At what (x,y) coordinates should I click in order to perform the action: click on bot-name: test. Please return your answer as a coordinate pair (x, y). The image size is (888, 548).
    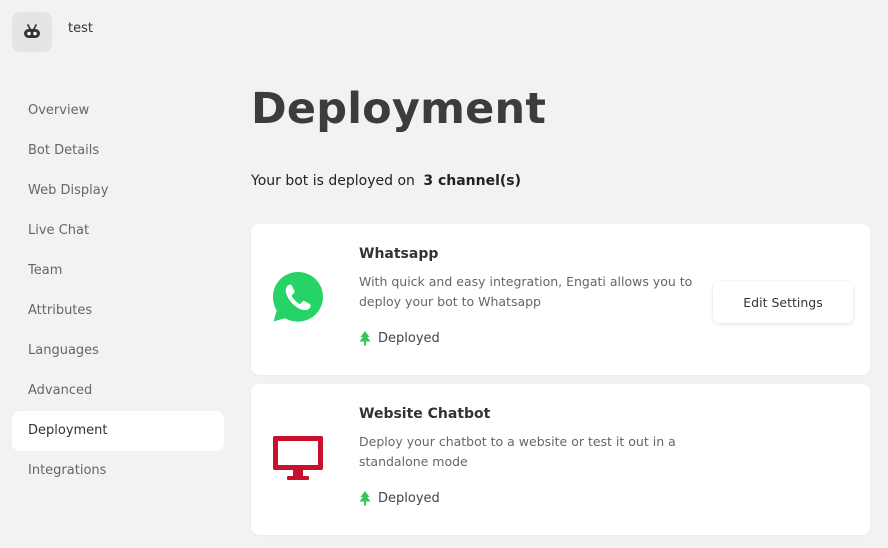
    Looking at the image, I should click on (80, 28).